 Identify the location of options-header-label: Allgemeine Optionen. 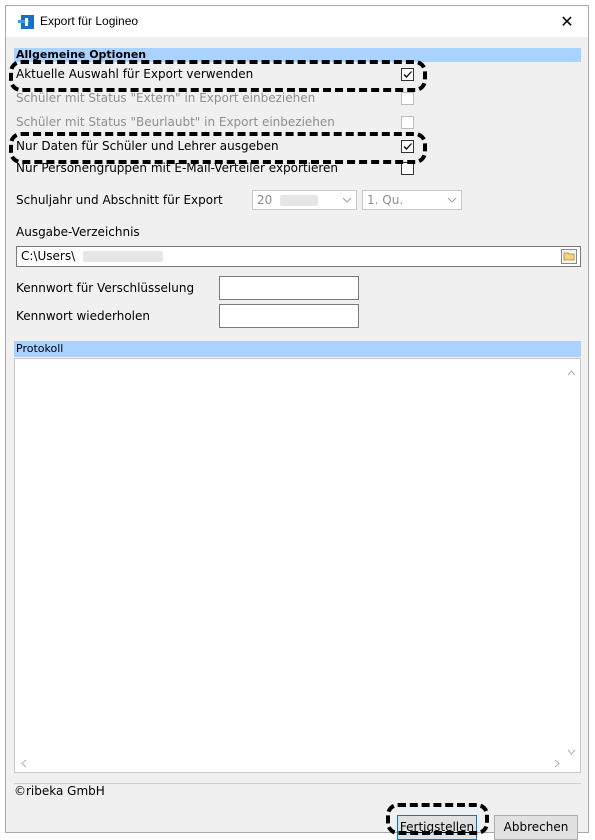
(81, 54).